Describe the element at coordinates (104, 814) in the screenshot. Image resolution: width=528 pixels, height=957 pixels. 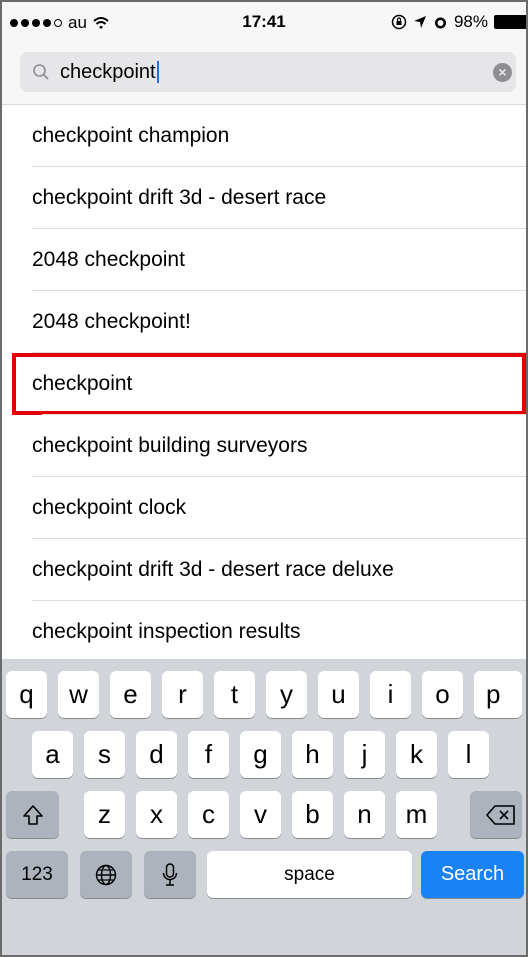
I see `key-z: z` at that location.